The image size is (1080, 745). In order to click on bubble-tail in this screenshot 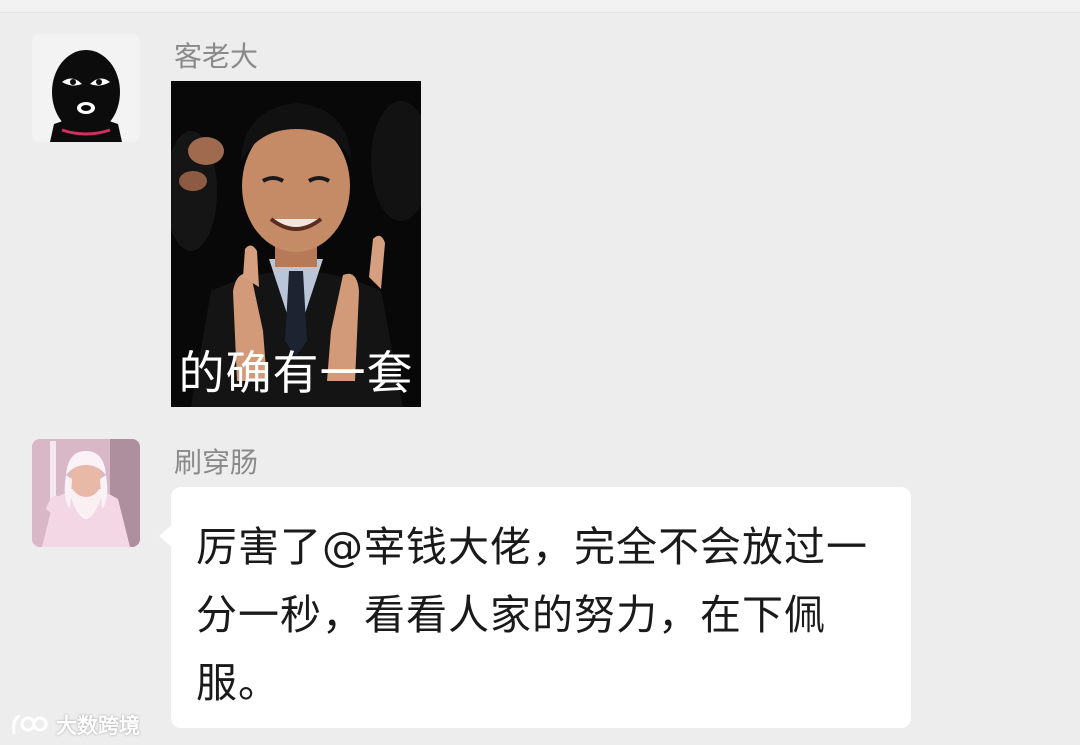, I will do `click(165, 536)`.